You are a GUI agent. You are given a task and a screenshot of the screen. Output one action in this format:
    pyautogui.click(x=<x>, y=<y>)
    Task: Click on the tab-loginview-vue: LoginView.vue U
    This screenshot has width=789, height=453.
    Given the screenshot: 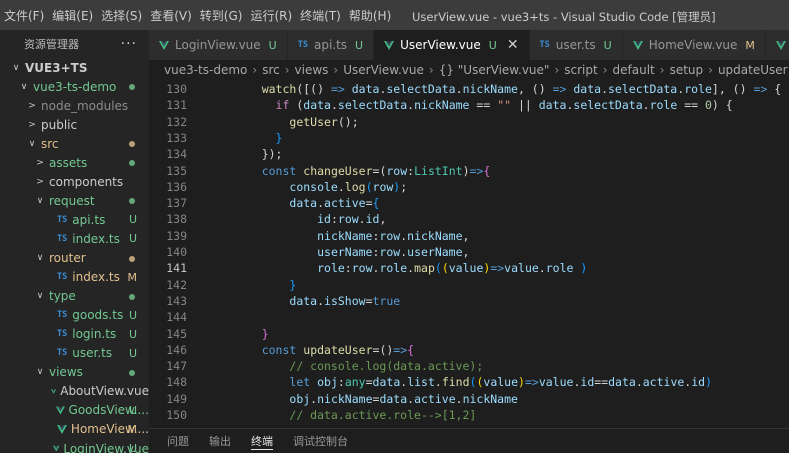 What is the action you would take?
    pyautogui.click(x=218, y=45)
    